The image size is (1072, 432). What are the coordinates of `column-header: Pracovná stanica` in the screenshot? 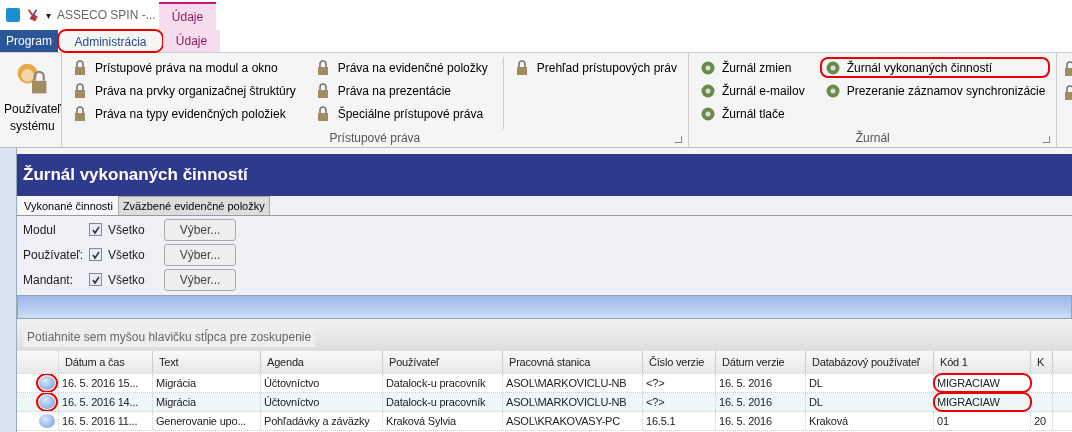 It's located at (573, 362).